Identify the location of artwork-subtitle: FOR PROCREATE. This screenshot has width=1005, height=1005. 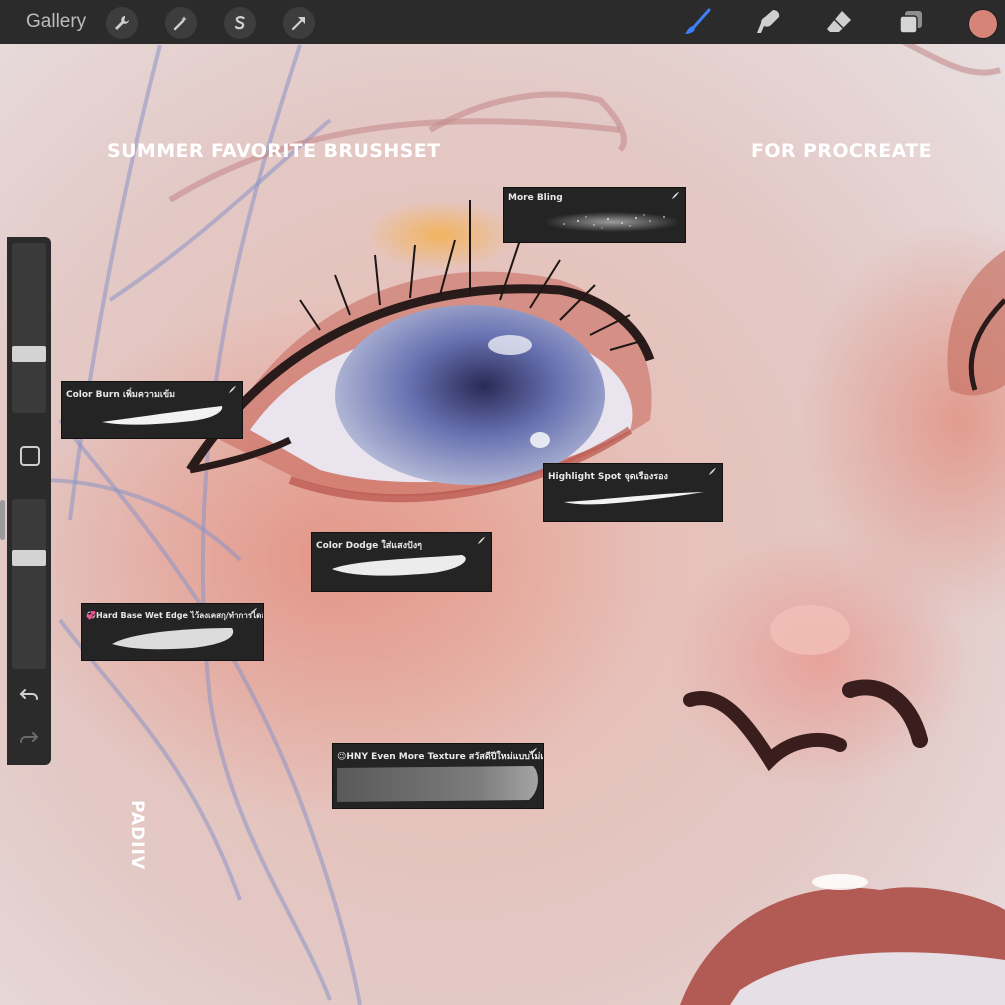
(842, 151).